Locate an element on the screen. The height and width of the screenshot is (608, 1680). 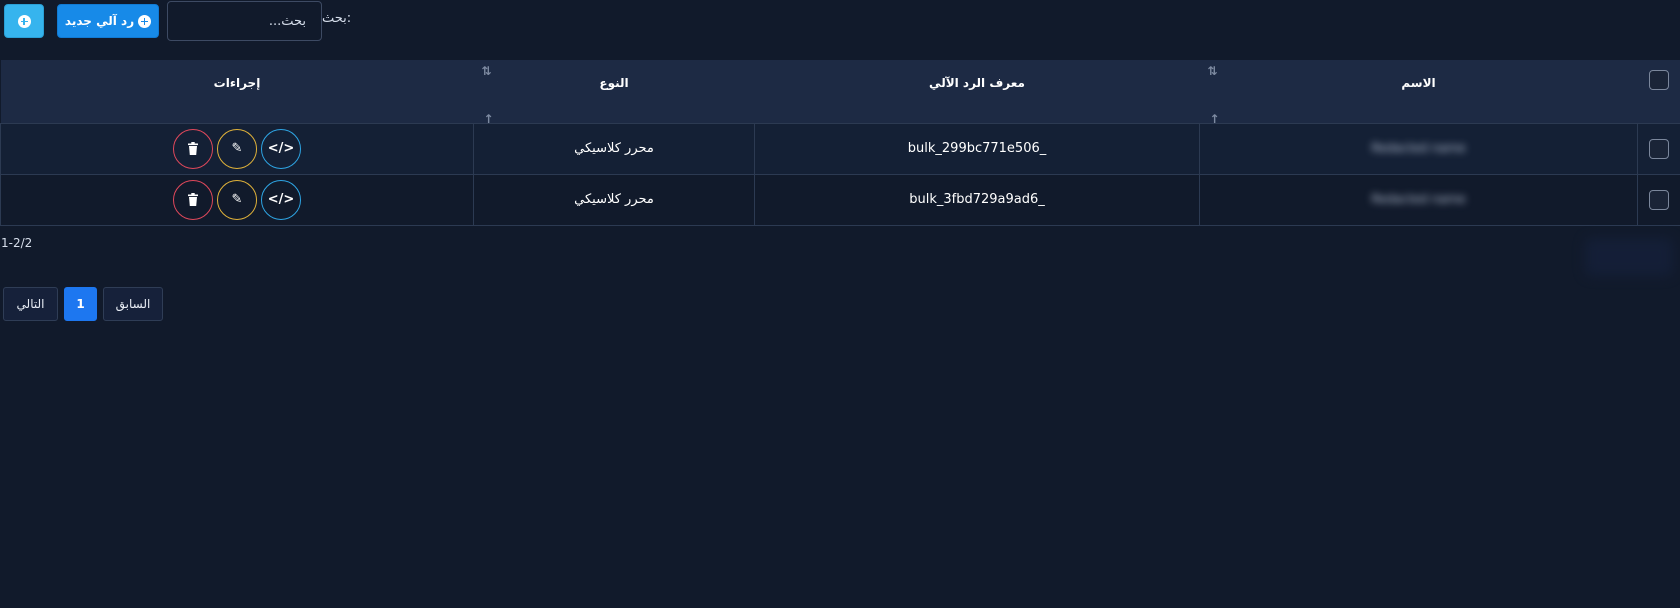
records-count: 1-2/2 is located at coordinates (17, 243).